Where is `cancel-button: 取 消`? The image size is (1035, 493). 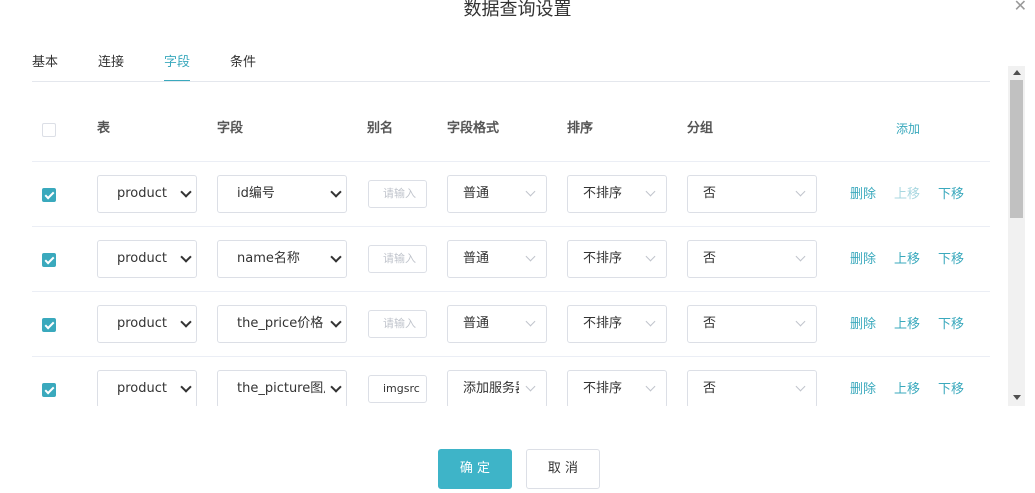
cancel-button: 取 消 is located at coordinates (563, 469).